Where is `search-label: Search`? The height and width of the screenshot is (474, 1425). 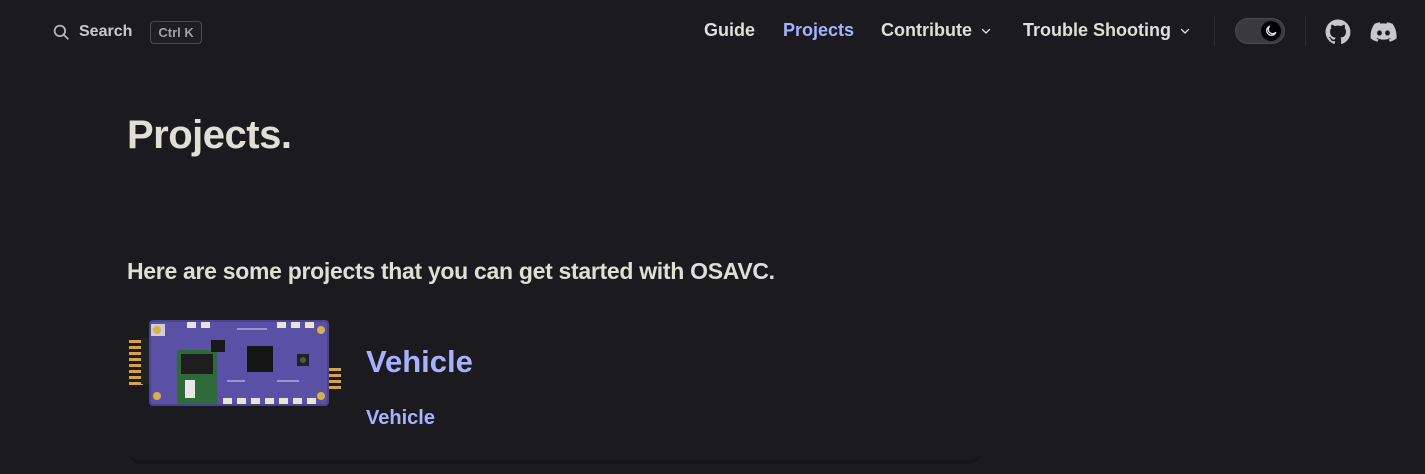
search-label: Search is located at coordinates (106, 31).